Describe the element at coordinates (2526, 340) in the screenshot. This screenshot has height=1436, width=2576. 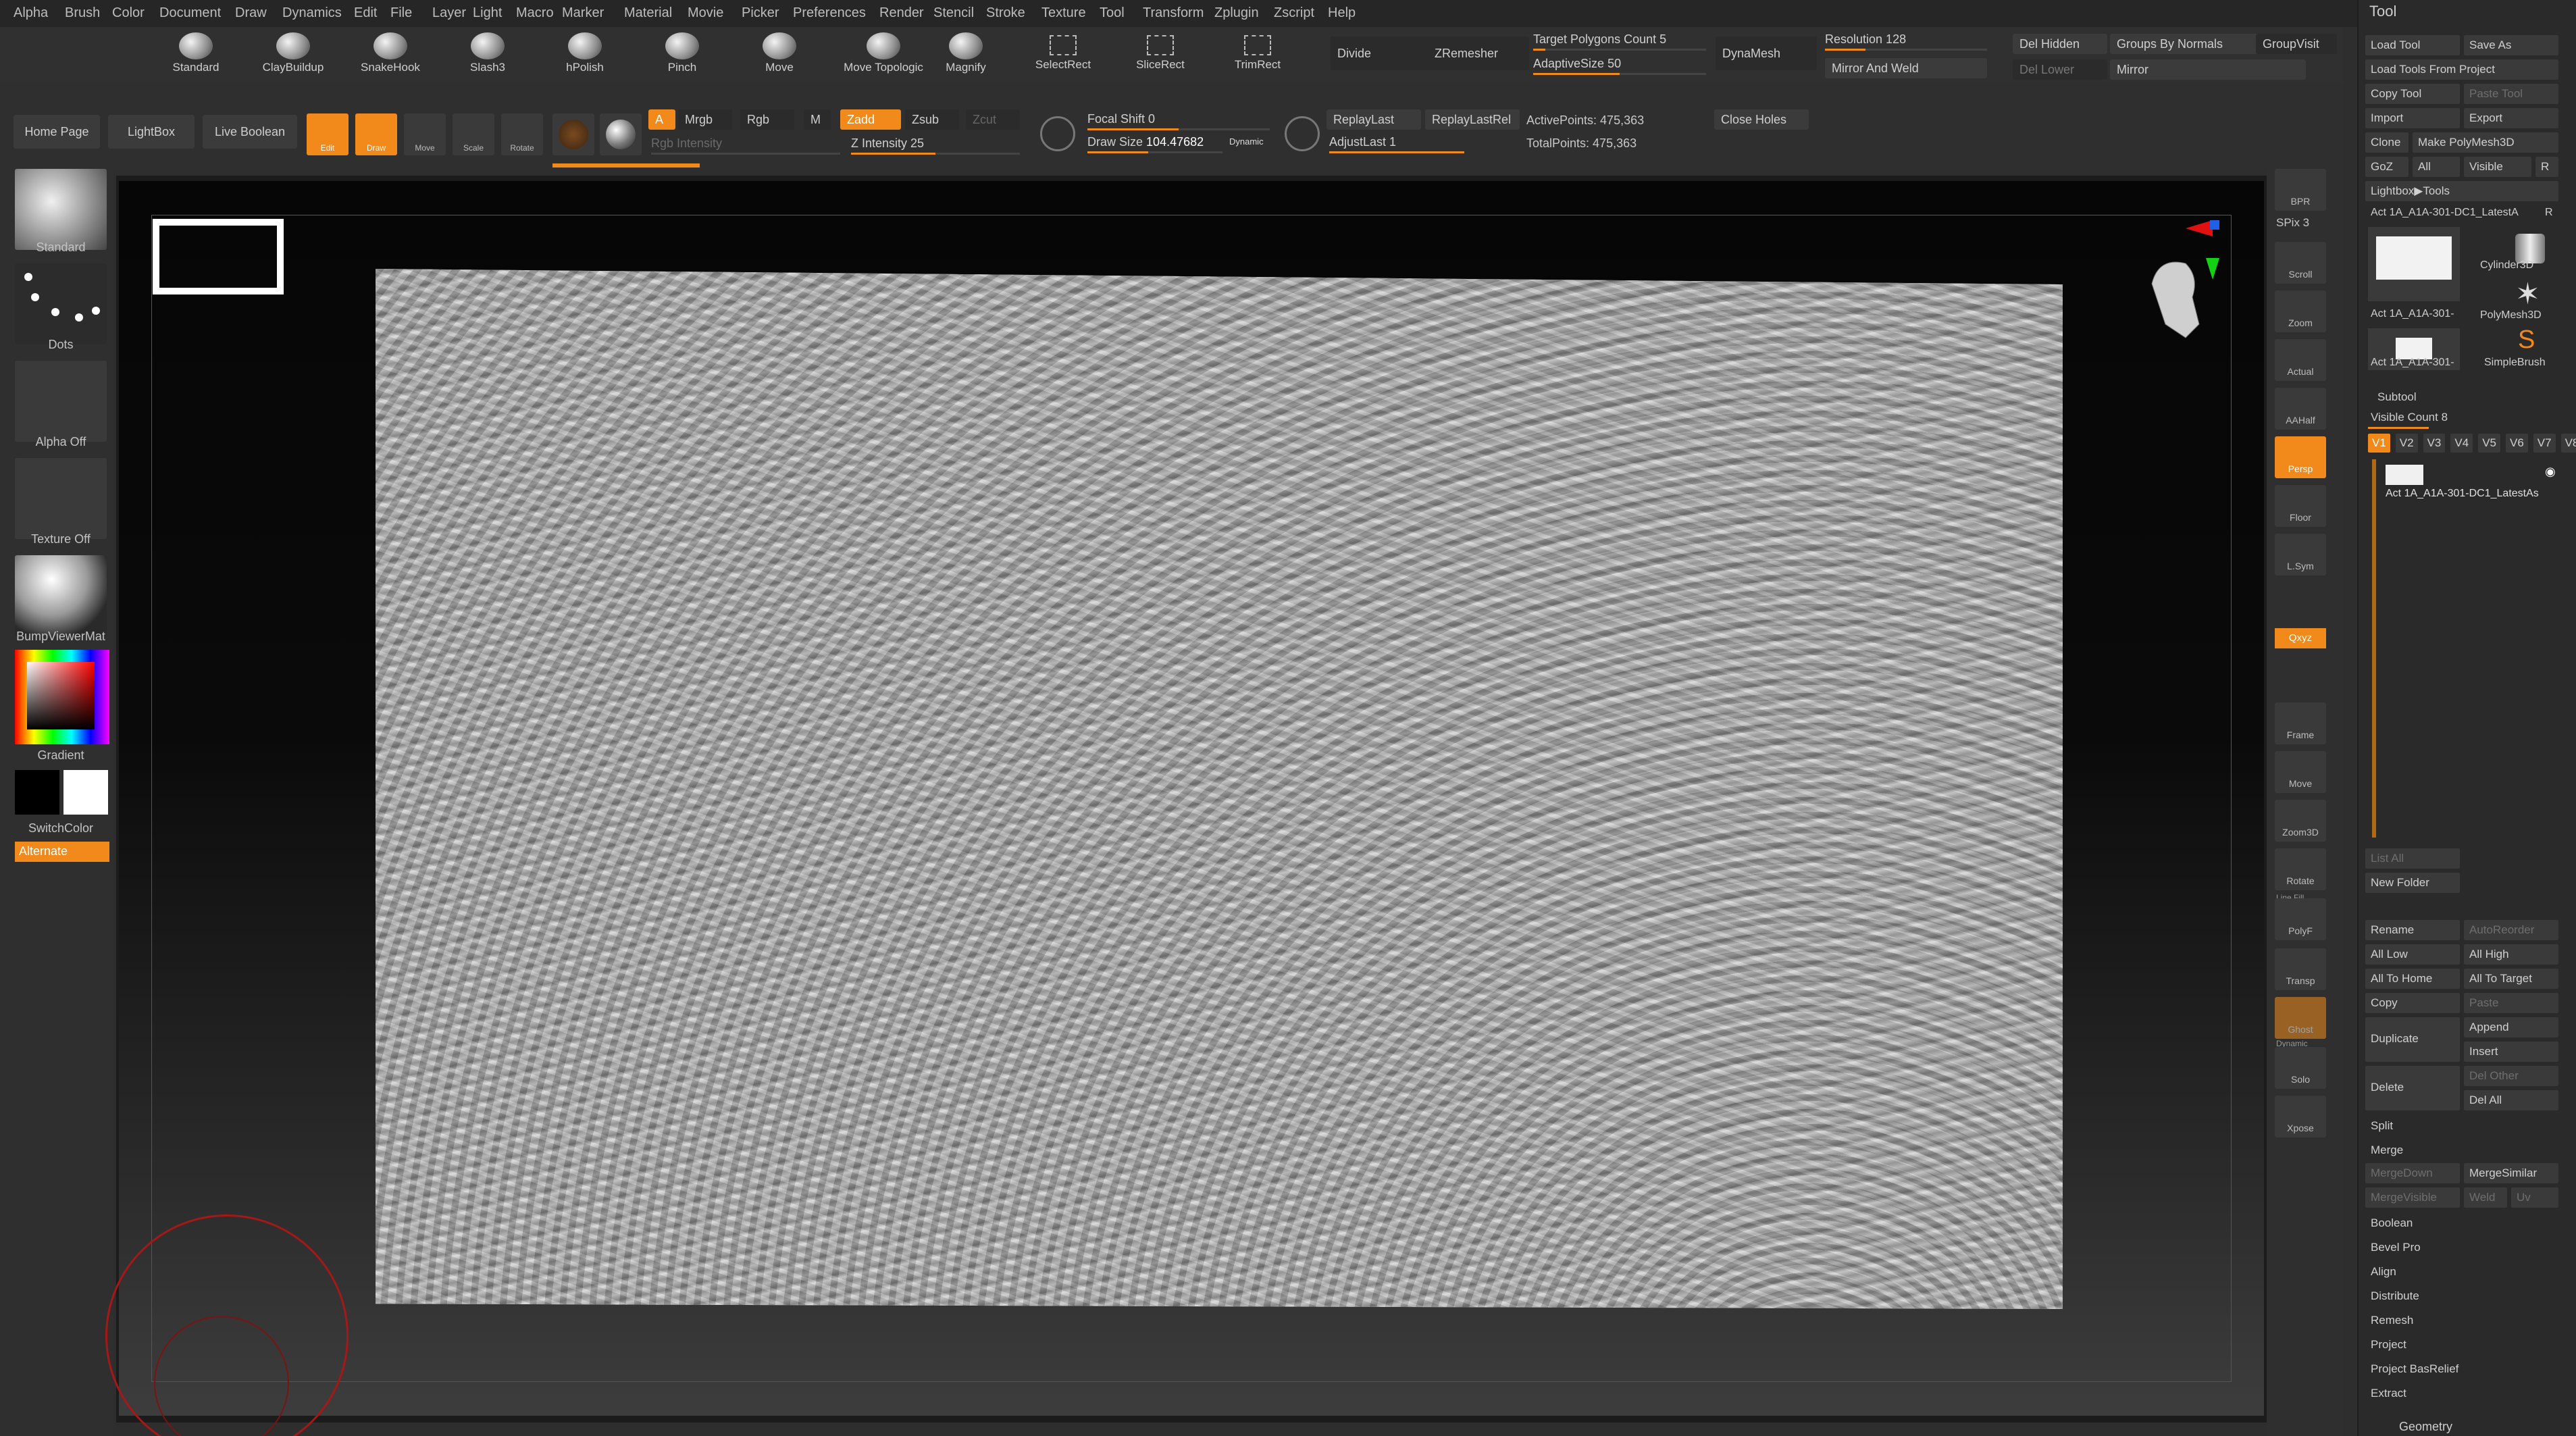
I see `simplebrush-icon: S` at that location.